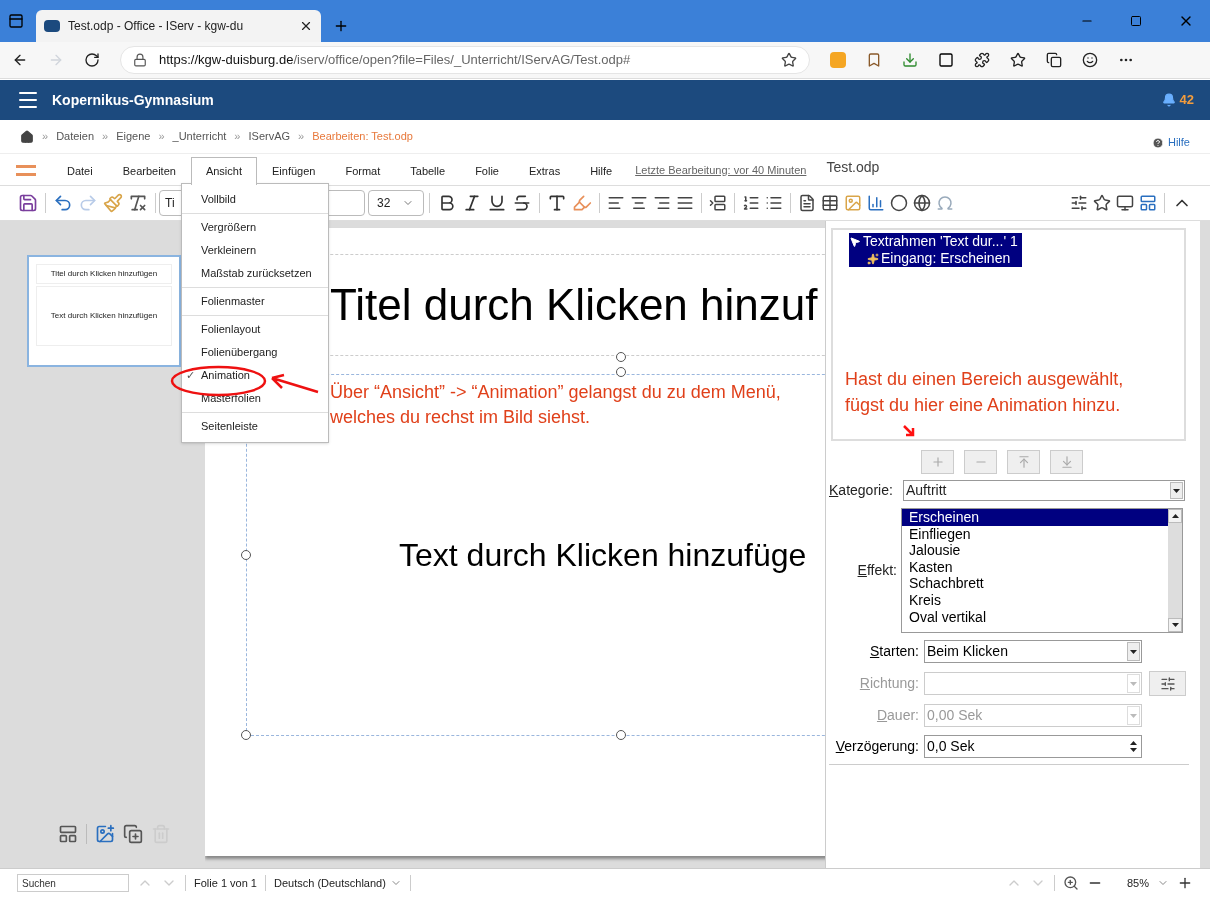  Describe the element at coordinates (1168, 100) in the screenshot. I see `bell-icon` at that location.